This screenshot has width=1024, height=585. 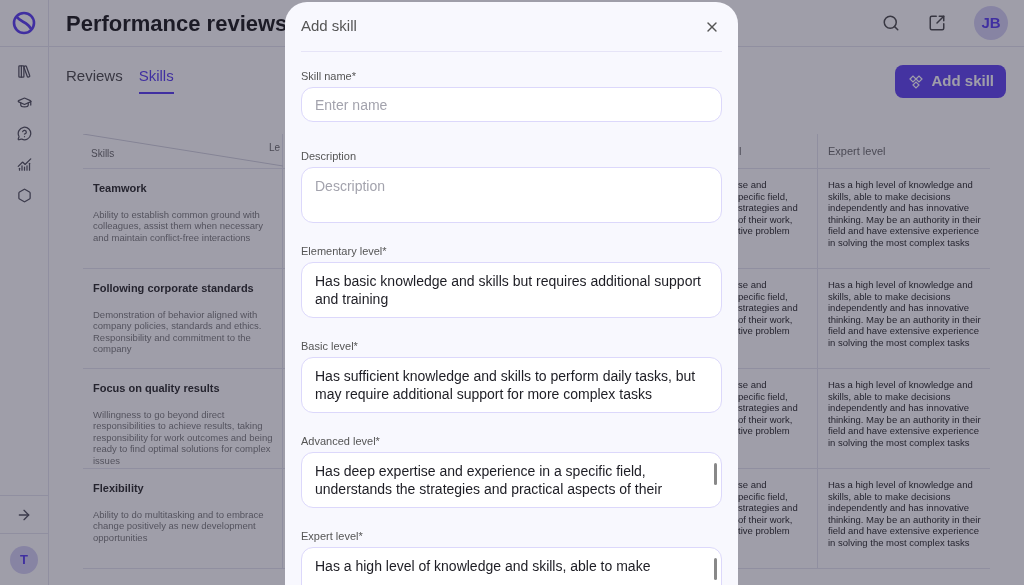 What do you see at coordinates (178, 331) in the screenshot?
I see `skill-description: Demonstration of behavior aligned with company policies, standards and ethics. Responsibility and commitment to the company` at bounding box center [178, 331].